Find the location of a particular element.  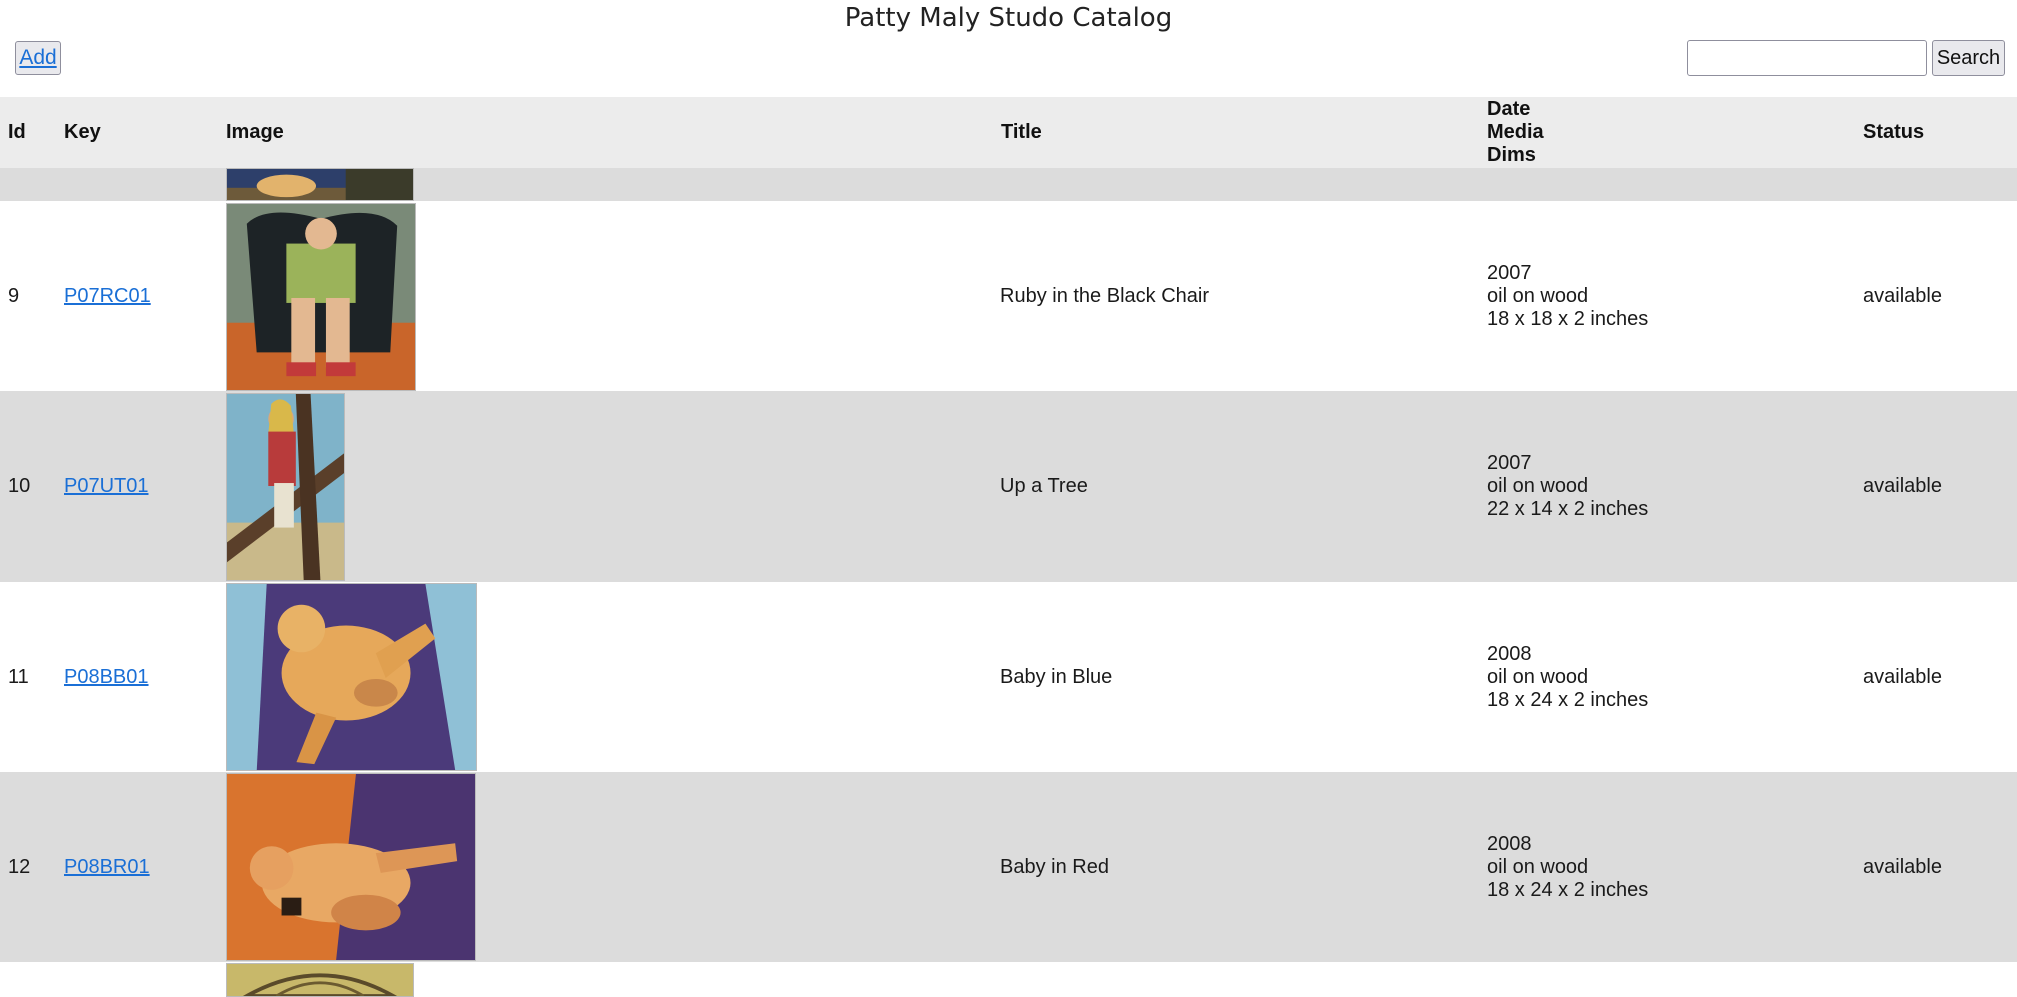

row-key-link: P08BR01 is located at coordinates (107, 867).